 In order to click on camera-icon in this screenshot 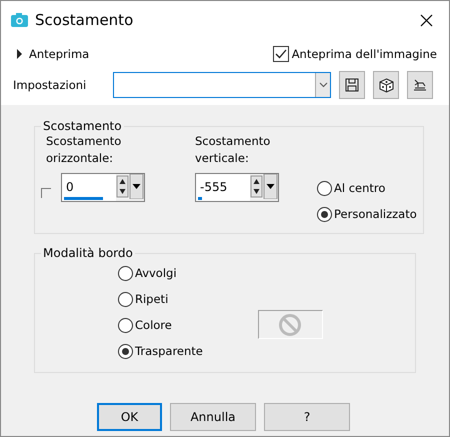, I will do `click(19, 20)`.